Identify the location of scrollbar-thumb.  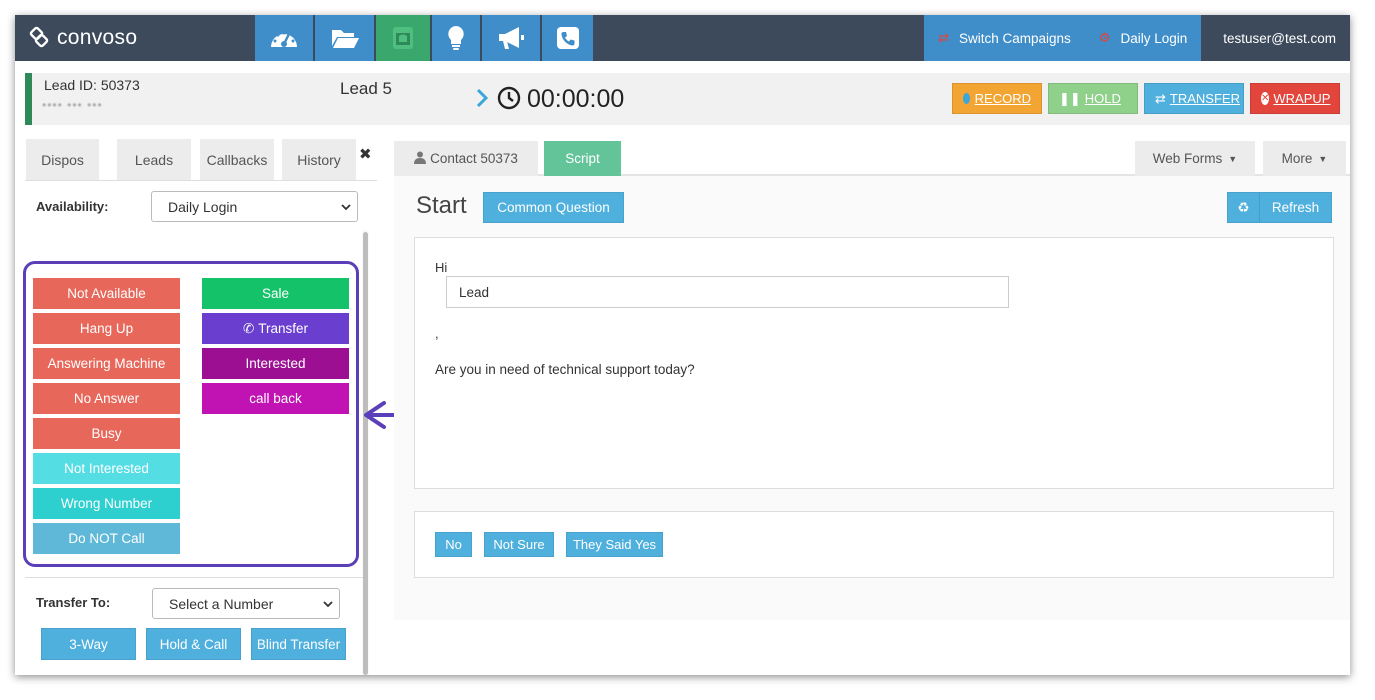
(365, 453).